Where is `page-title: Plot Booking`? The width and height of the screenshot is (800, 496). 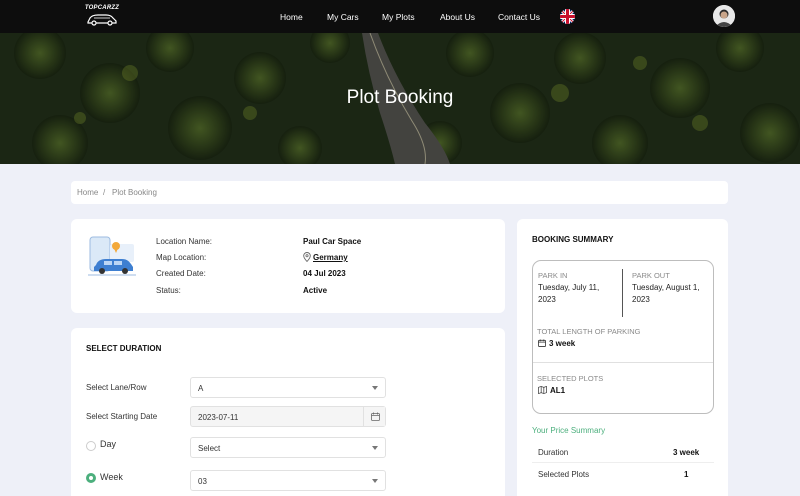
page-title: Plot Booking is located at coordinates (400, 97).